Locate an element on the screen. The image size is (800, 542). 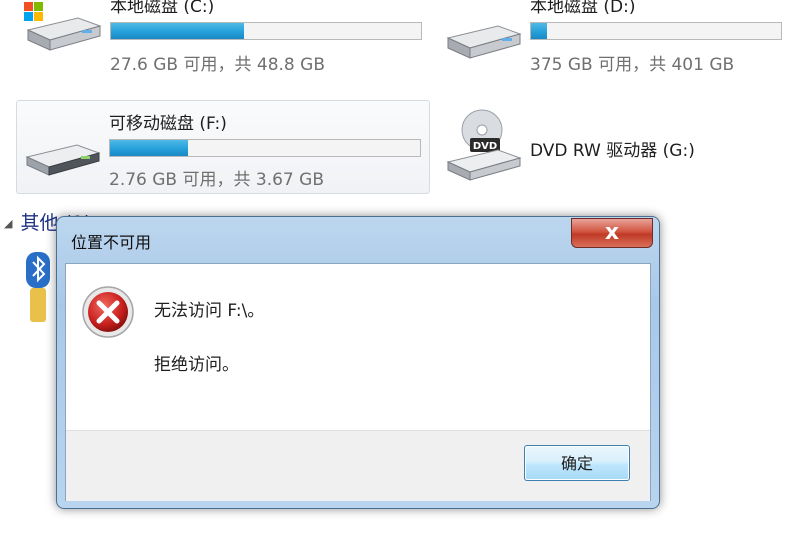
drive-item-g: DVD DVD RW 驱动器 (G:) is located at coordinates (619, 147).